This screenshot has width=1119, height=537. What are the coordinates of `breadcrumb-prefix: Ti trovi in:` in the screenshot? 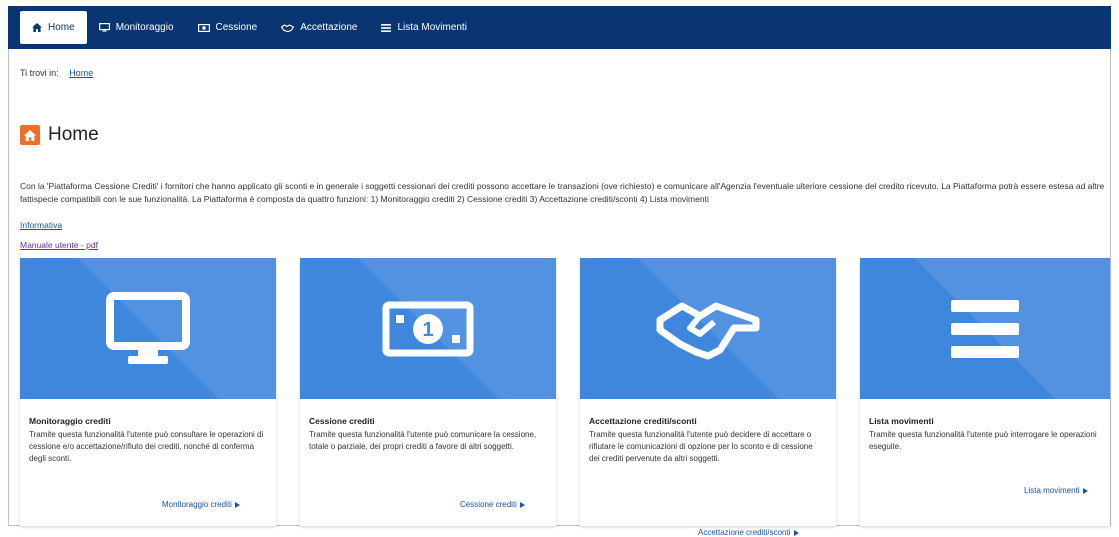 It's located at (39, 73).